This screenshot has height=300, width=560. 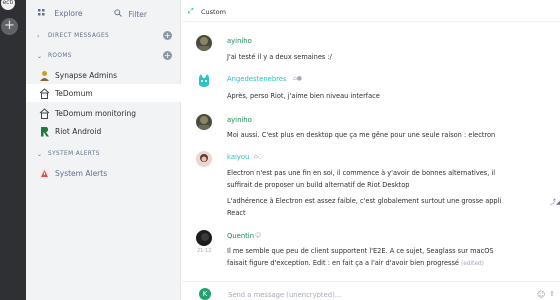 What do you see at coordinates (9, 26) in the screenshot?
I see `create-community-button: +` at bounding box center [9, 26].